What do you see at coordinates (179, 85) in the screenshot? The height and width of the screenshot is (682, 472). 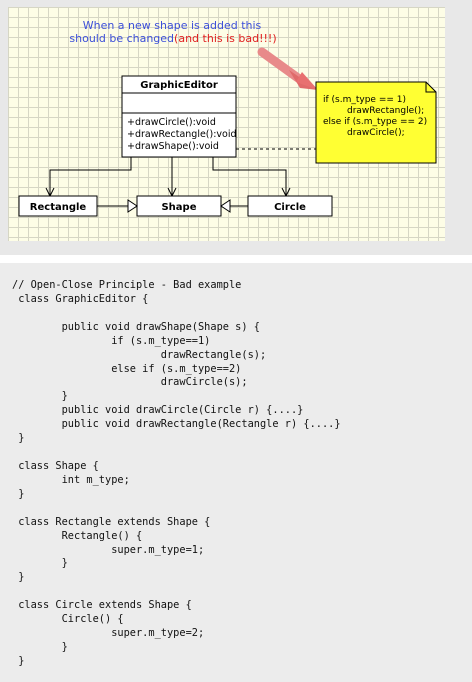 I see `graphic-editor-name: GraphicEditor` at bounding box center [179, 85].